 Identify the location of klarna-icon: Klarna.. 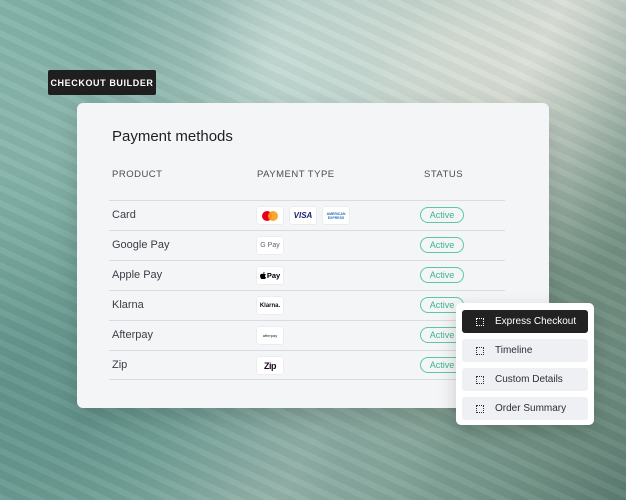
(270, 305).